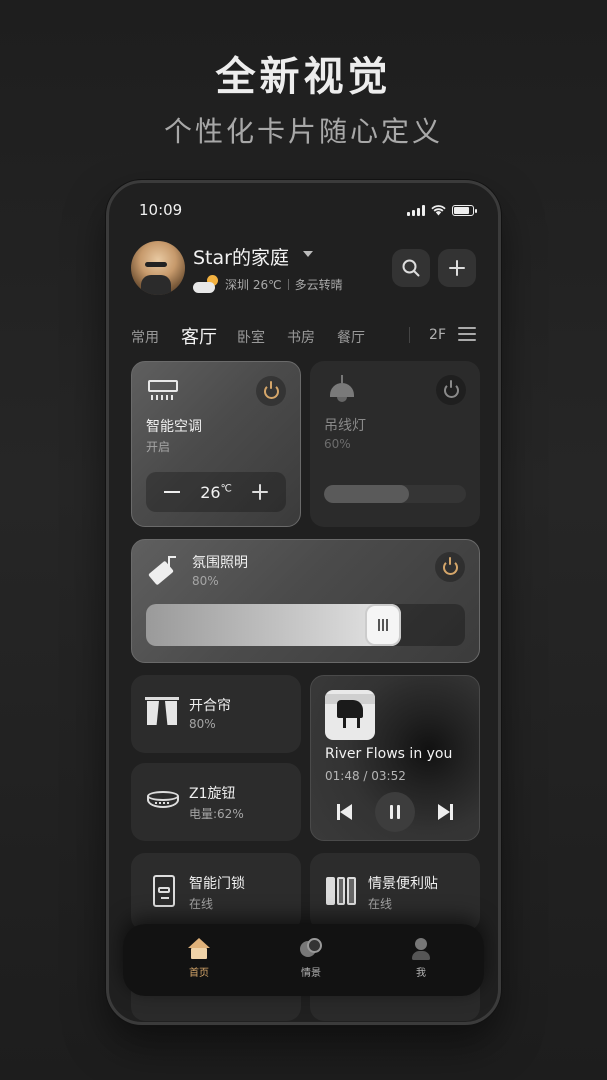 Image resolution: width=607 pixels, height=1080 pixels. What do you see at coordinates (199, 949) in the screenshot?
I see `home-icon` at bounding box center [199, 949].